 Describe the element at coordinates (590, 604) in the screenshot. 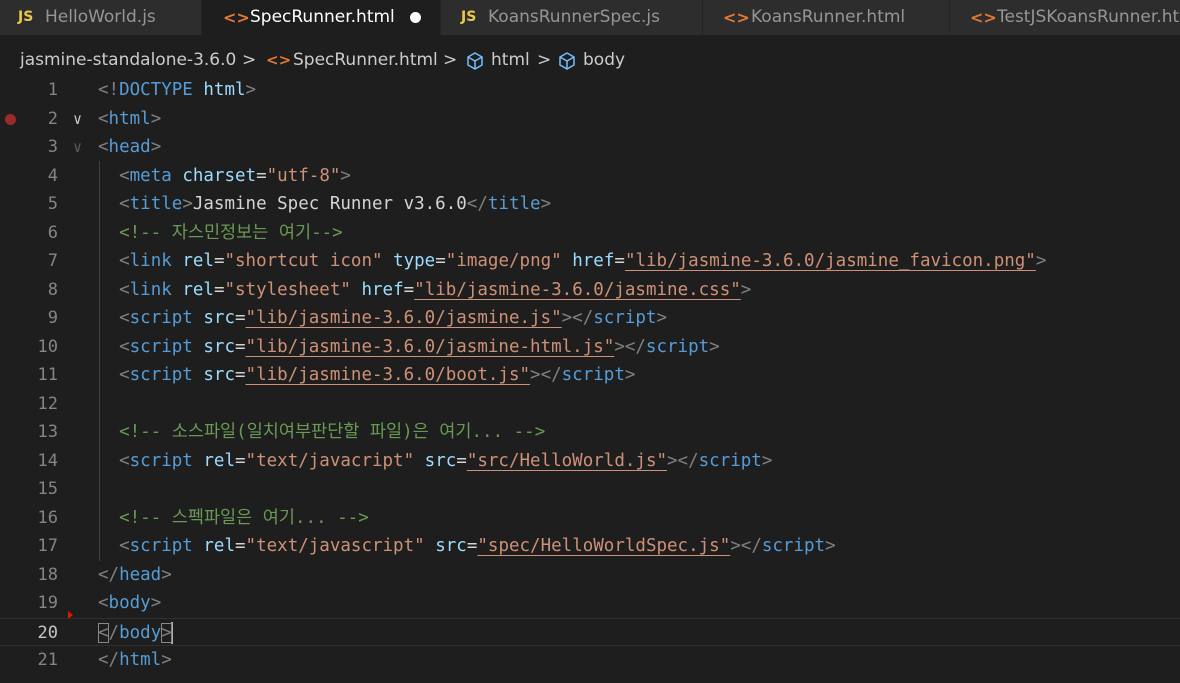

I see `code-line: 19 <body>` at that location.